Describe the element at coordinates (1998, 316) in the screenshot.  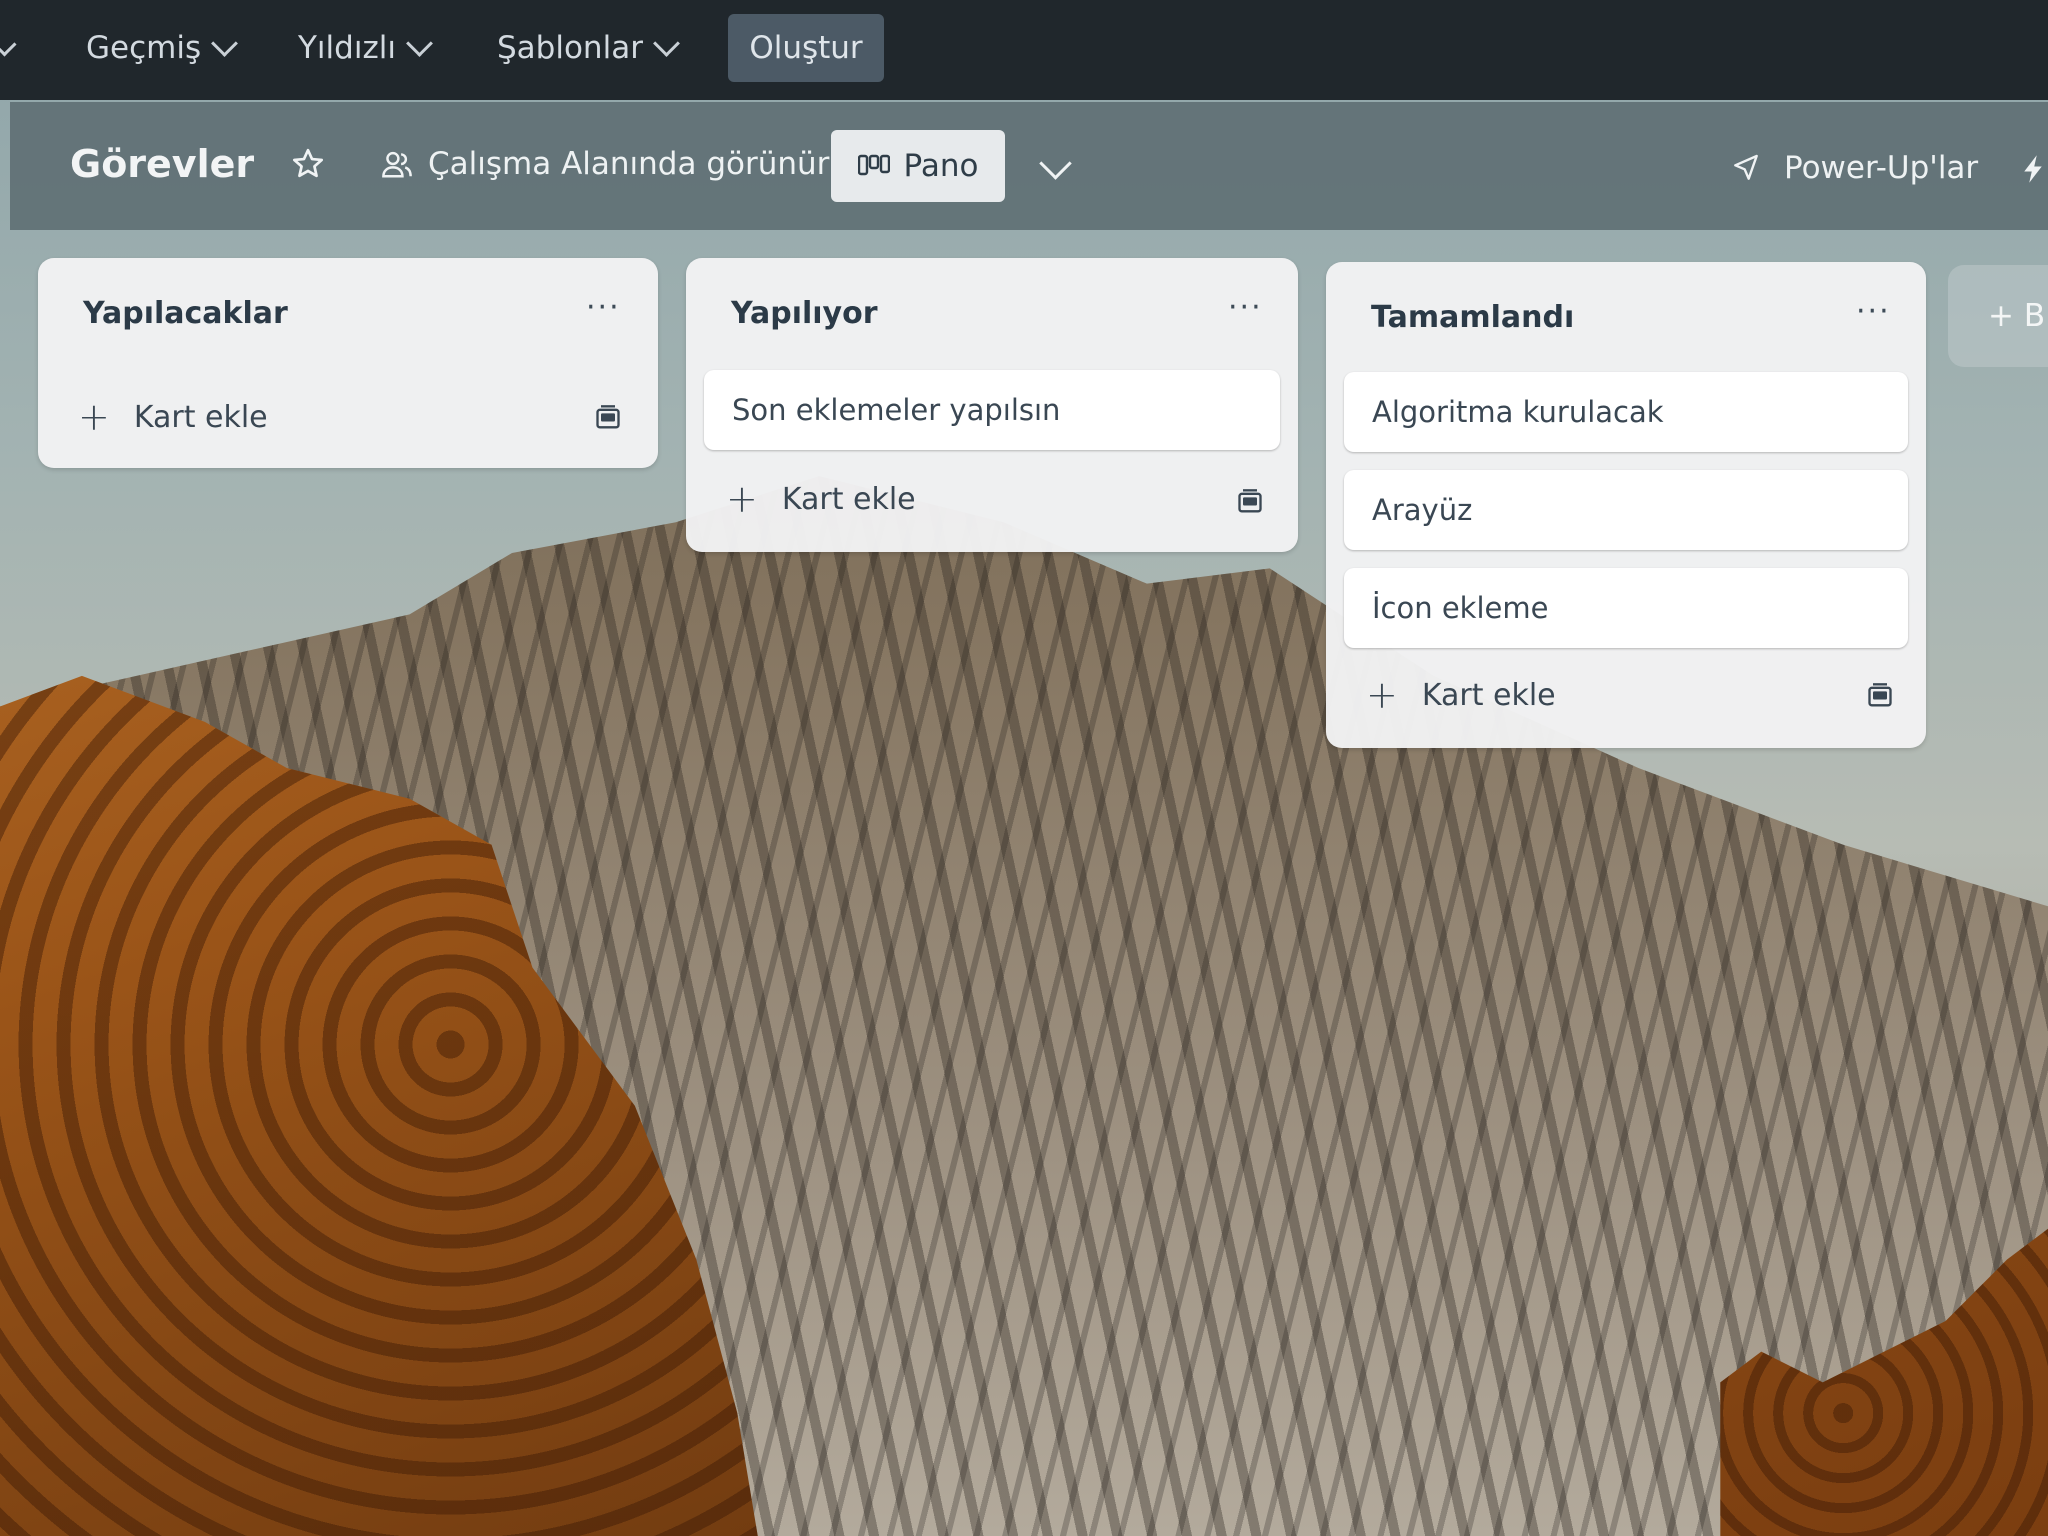
I see `add-list-button: + B` at that location.